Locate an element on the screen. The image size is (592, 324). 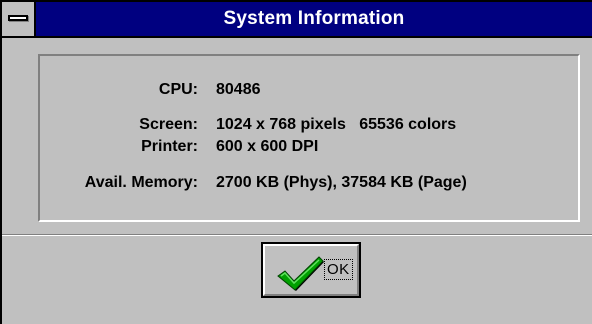
window-title: System Information is located at coordinates (314, 18).